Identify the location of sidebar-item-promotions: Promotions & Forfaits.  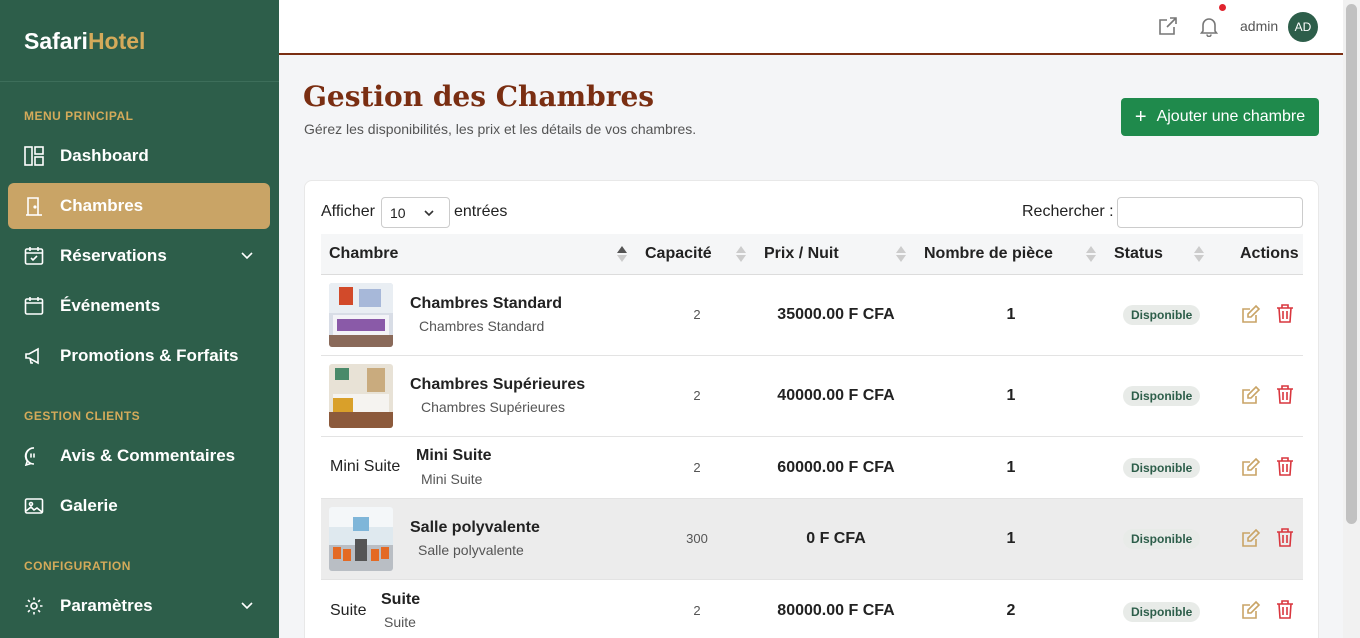
(139, 356).